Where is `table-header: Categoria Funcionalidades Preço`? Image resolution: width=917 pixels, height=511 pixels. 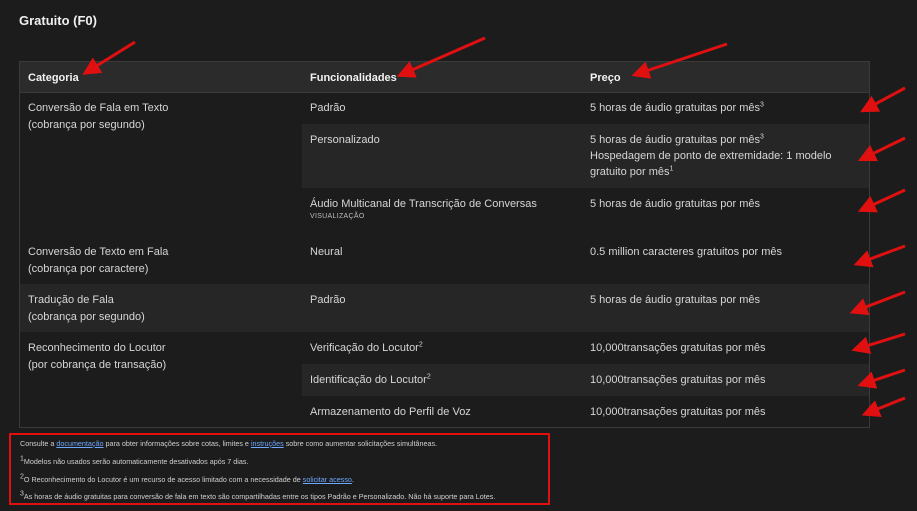 table-header: Categoria Funcionalidades Preço is located at coordinates (444, 77).